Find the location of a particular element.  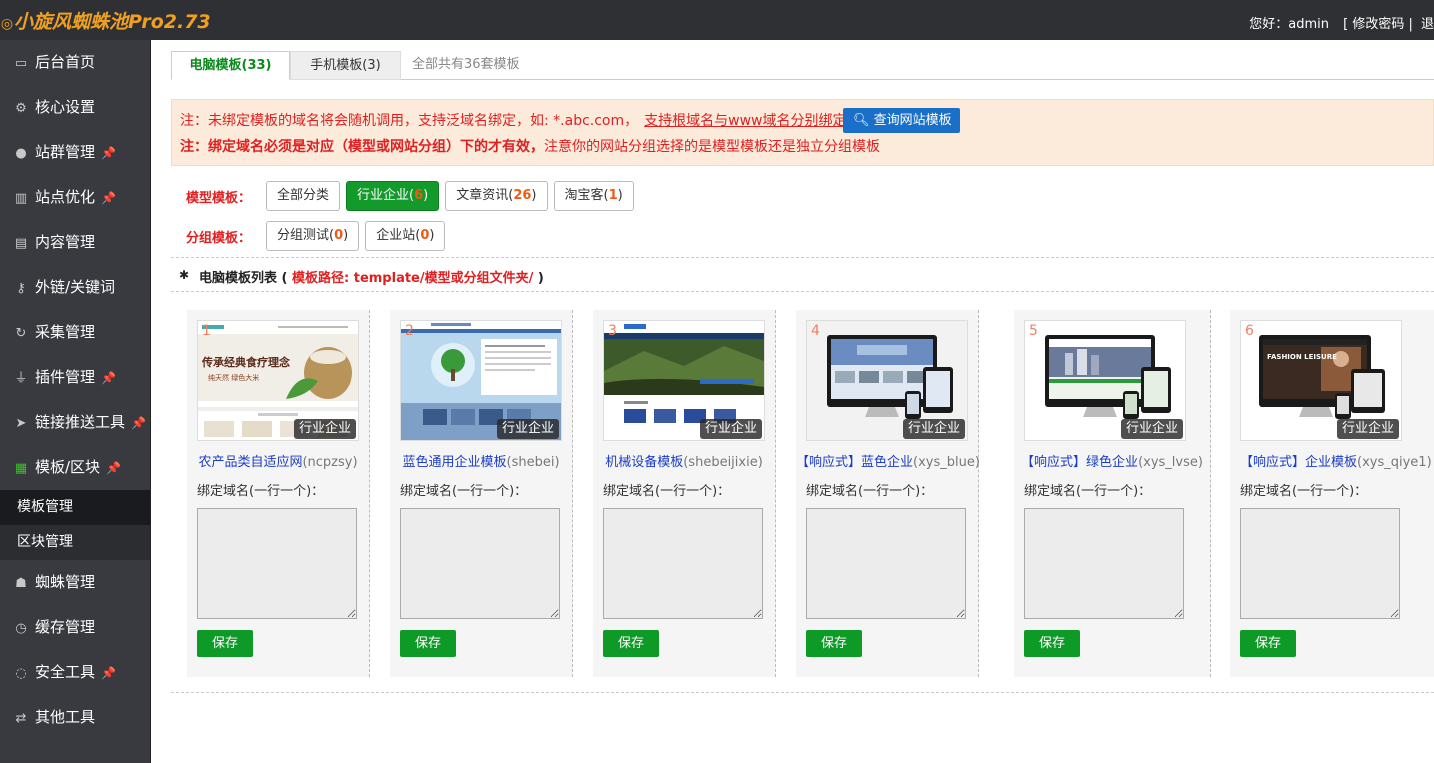

sidebar-subitem-template-manage: 模板管理 is located at coordinates (75, 507).